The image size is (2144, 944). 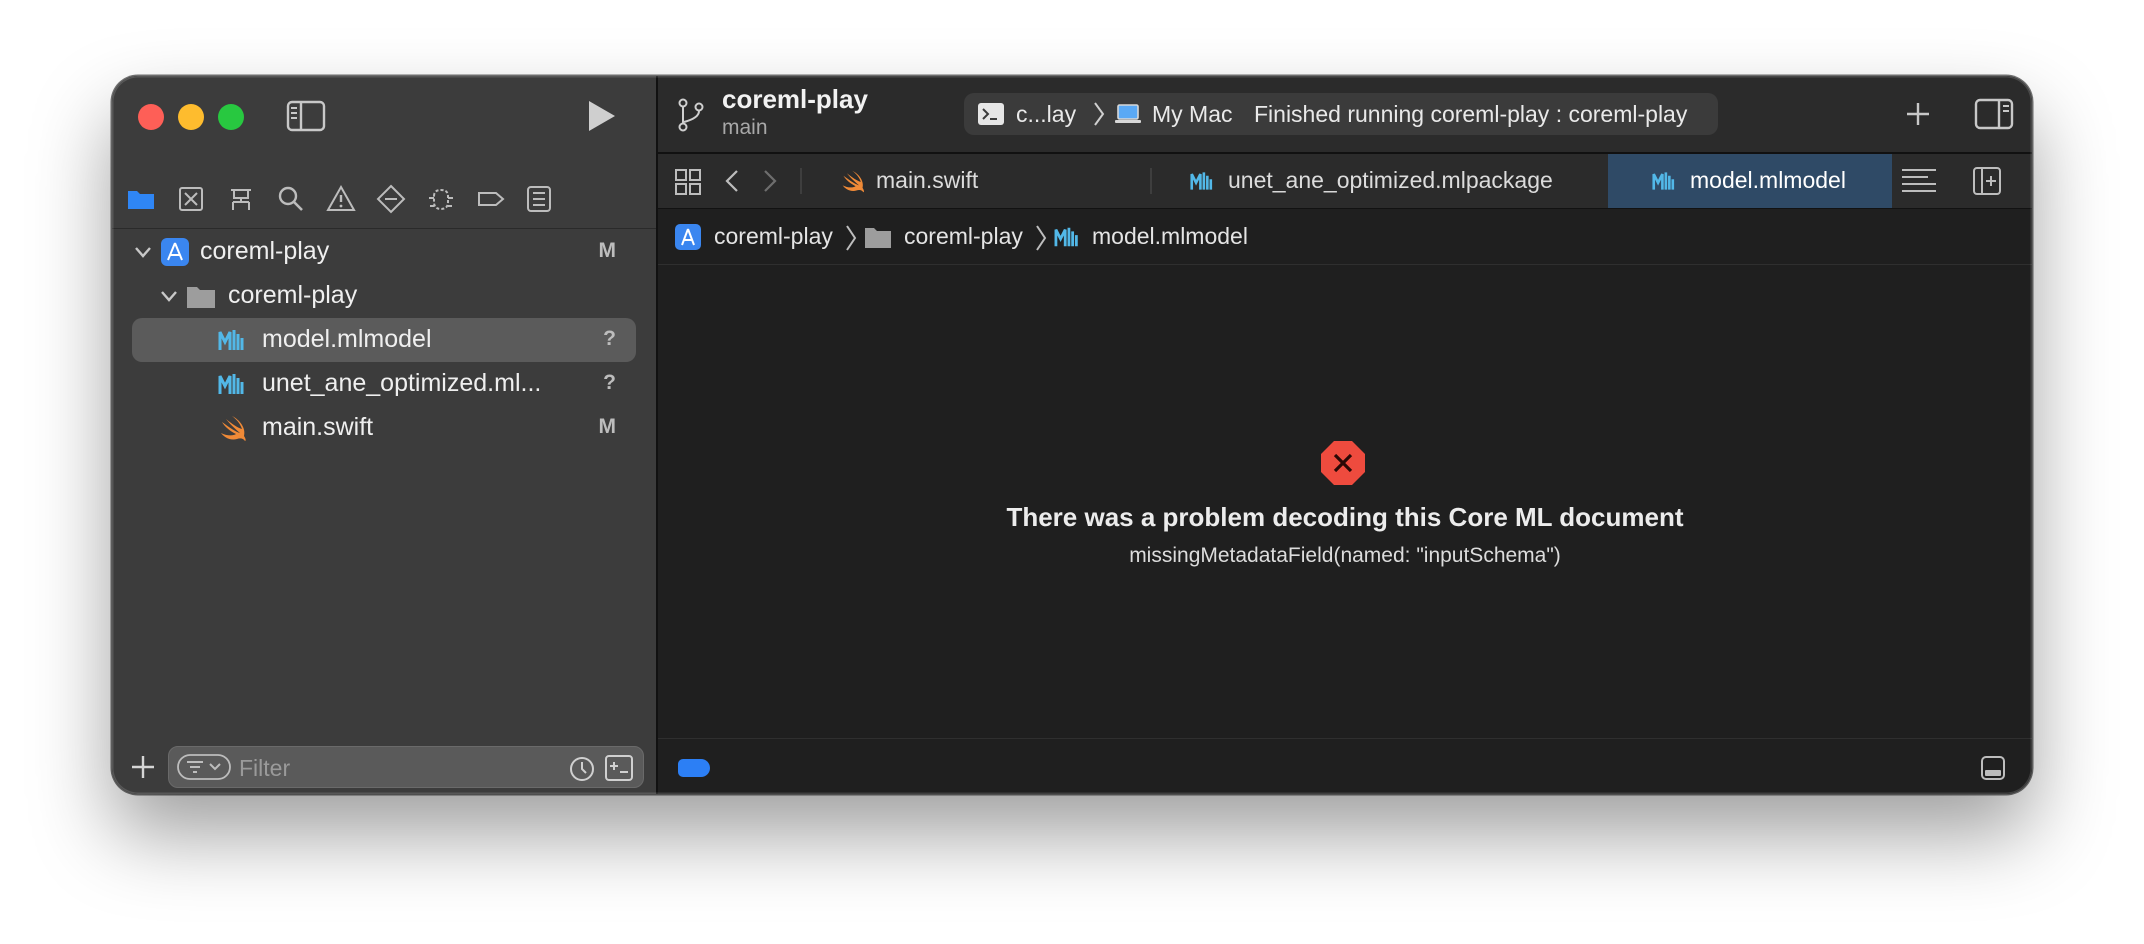 I want to click on tree-item-group: coreml-play, so click(x=384, y=296).